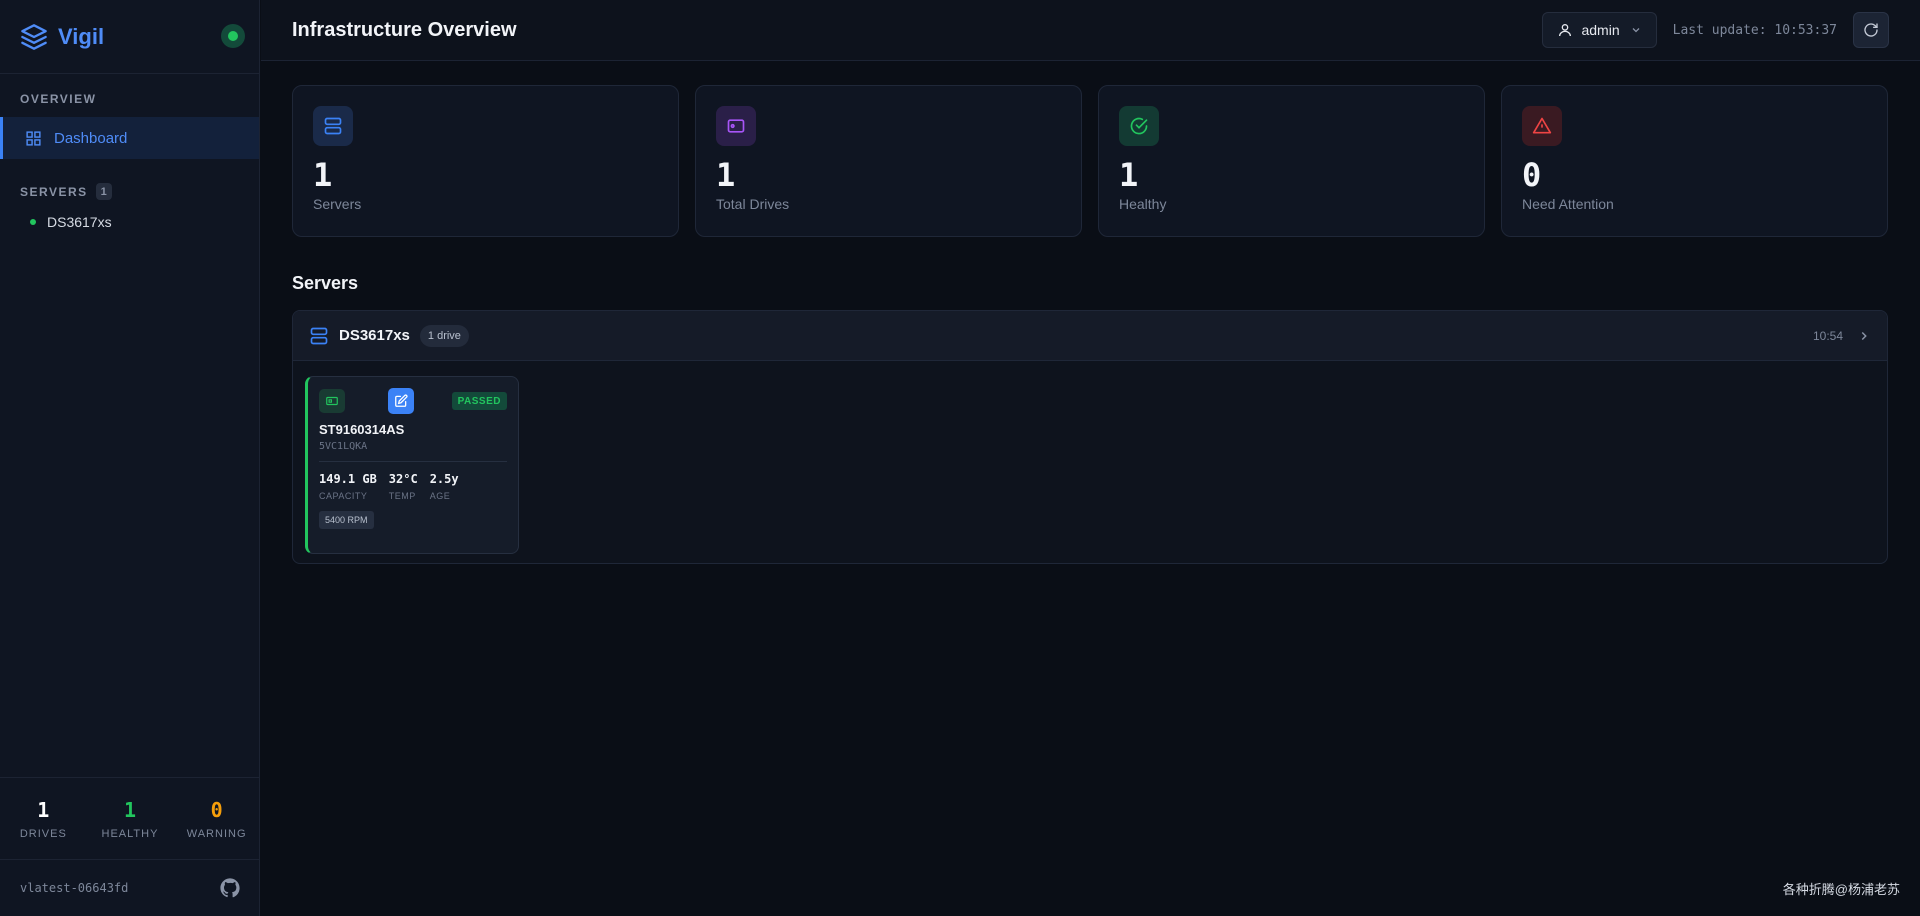  I want to click on metric-value: 32°C, so click(403, 479).